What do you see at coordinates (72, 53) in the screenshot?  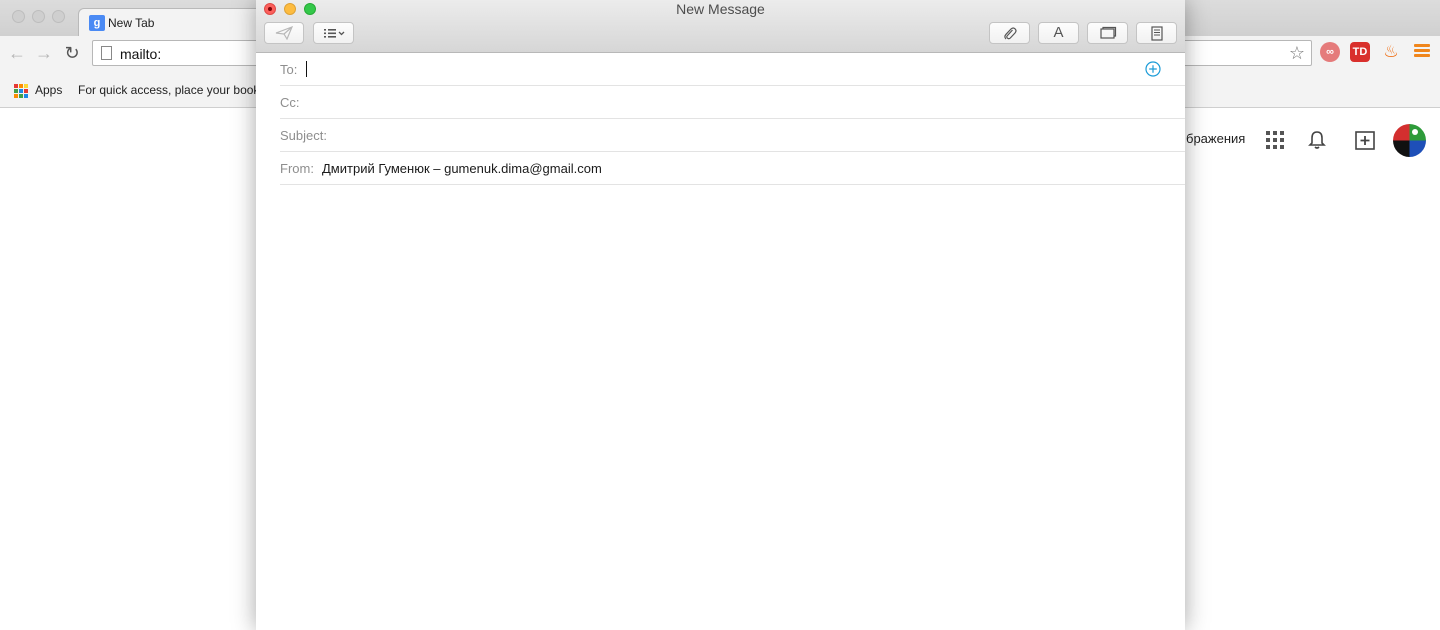 I see `reload-icon: ↻` at bounding box center [72, 53].